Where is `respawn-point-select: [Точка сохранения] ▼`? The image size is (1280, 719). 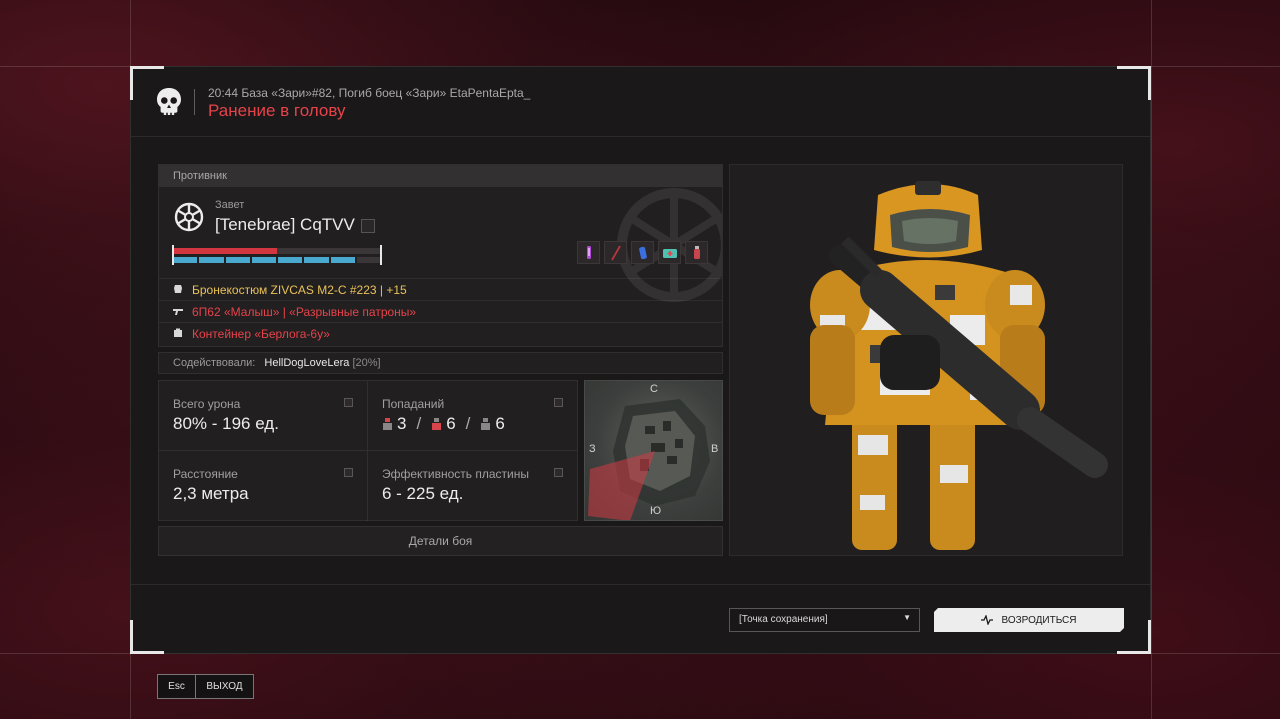
respawn-point-select: [Точка сохранения] ▼ is located at coordinates (824, 620).